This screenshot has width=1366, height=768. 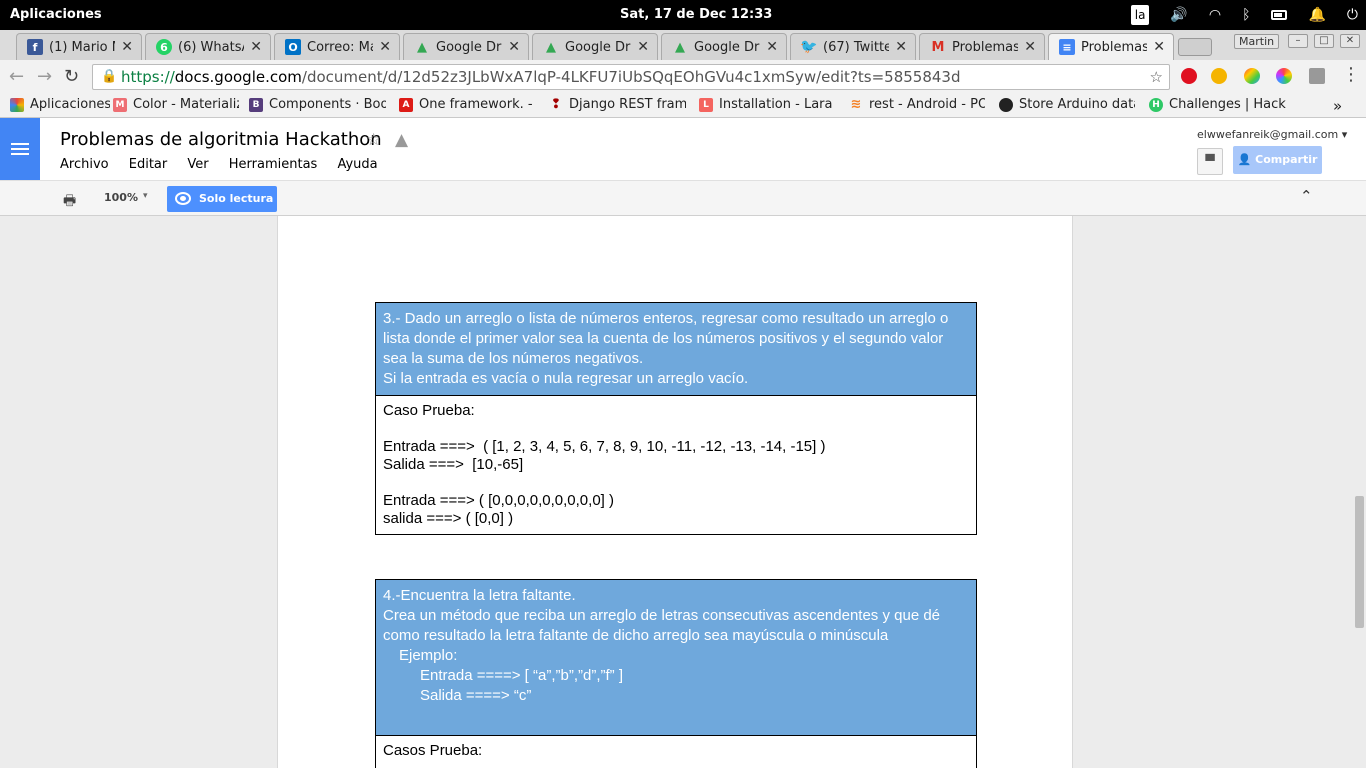 I want to click on color-picker-extension-icon, so click(x=1284, y=76).